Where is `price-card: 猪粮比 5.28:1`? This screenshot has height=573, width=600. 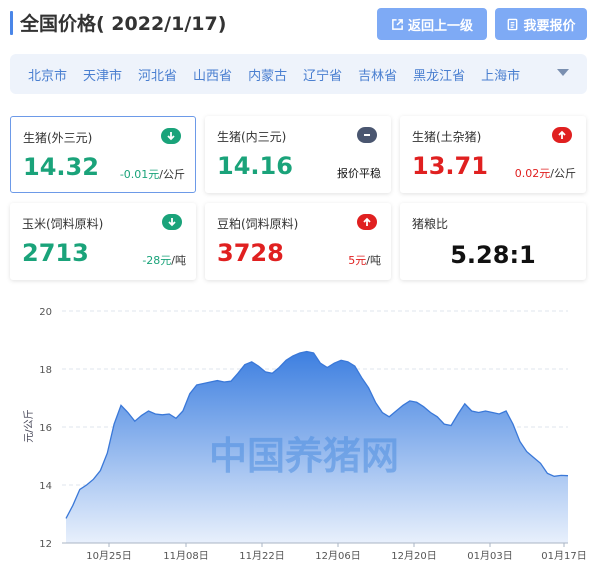
price-card: 猪粮比 5.28:1 is located at coordinates (493, 241).